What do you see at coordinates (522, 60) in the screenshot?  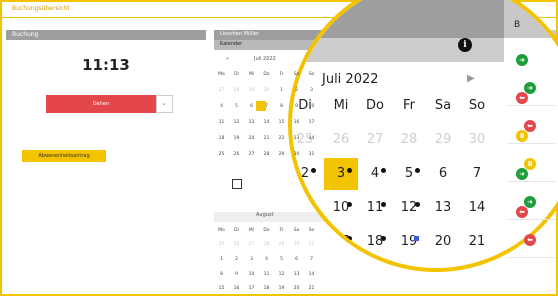 I see `arrow-right-green-icon: ➜` at bounding box center [522, 60].